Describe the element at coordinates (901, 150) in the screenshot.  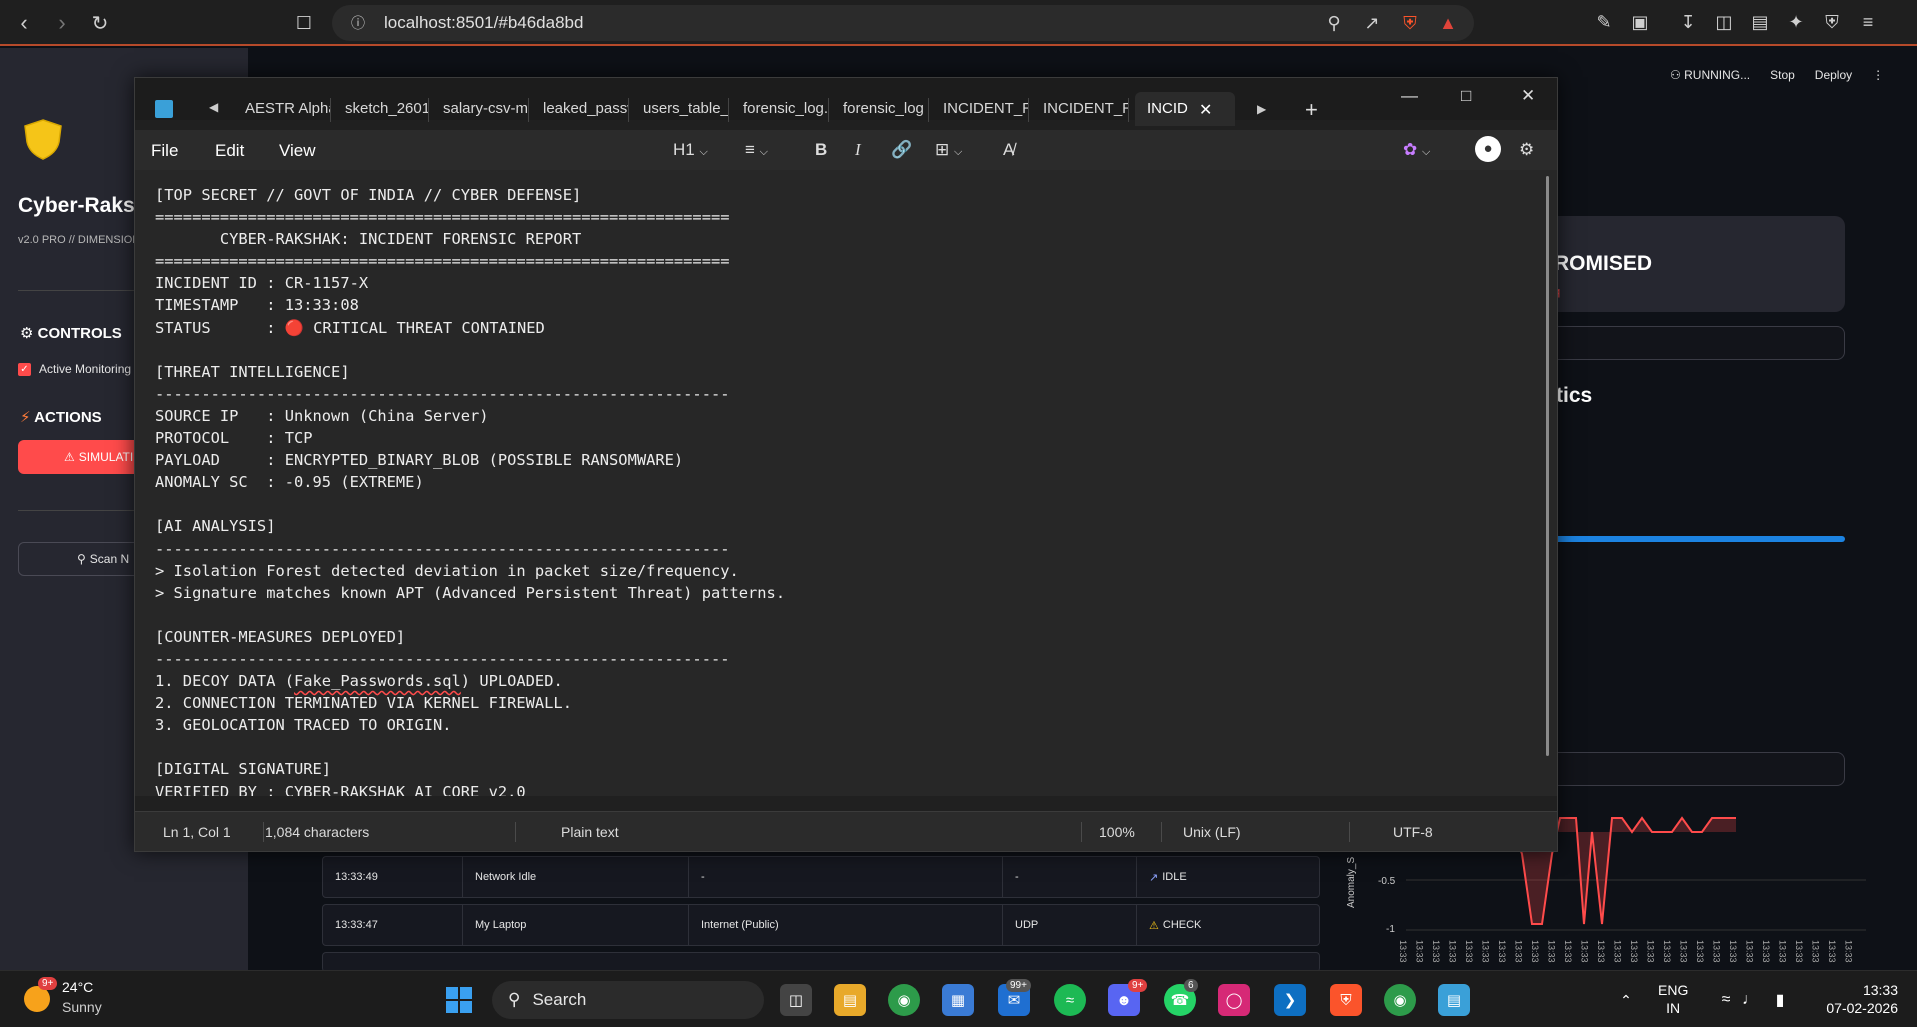
I see `link-icon: 🔗` at that location.